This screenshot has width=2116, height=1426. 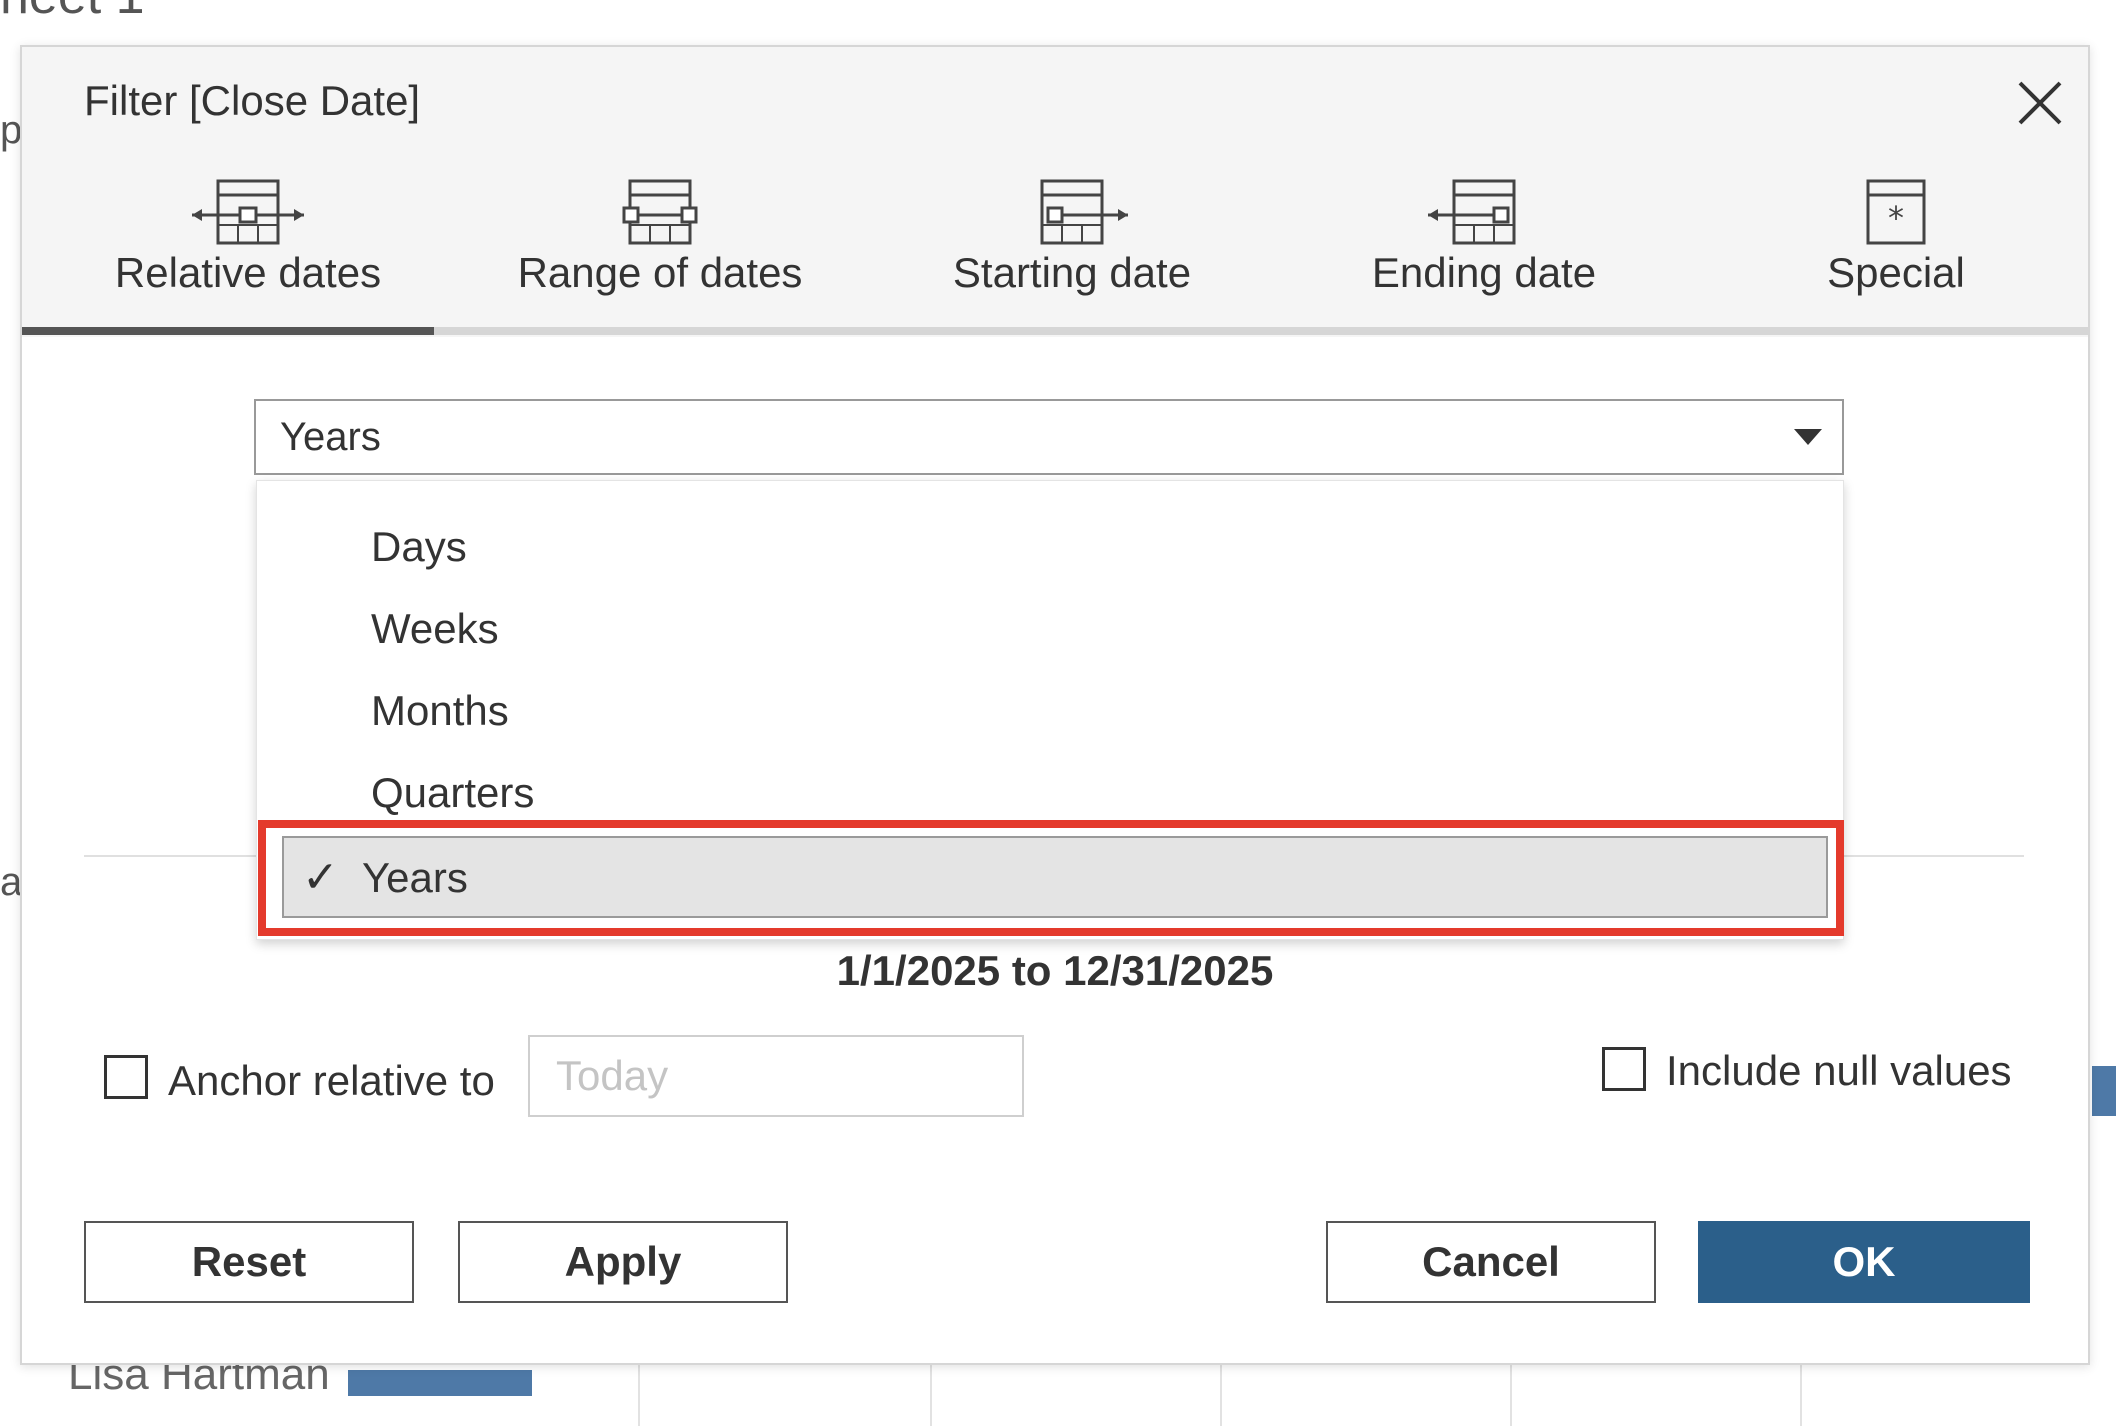 What do you see at coordinates (1047, 546) in the screenshot?
I see `option-days: Days` at bounding box center [1047, 546].